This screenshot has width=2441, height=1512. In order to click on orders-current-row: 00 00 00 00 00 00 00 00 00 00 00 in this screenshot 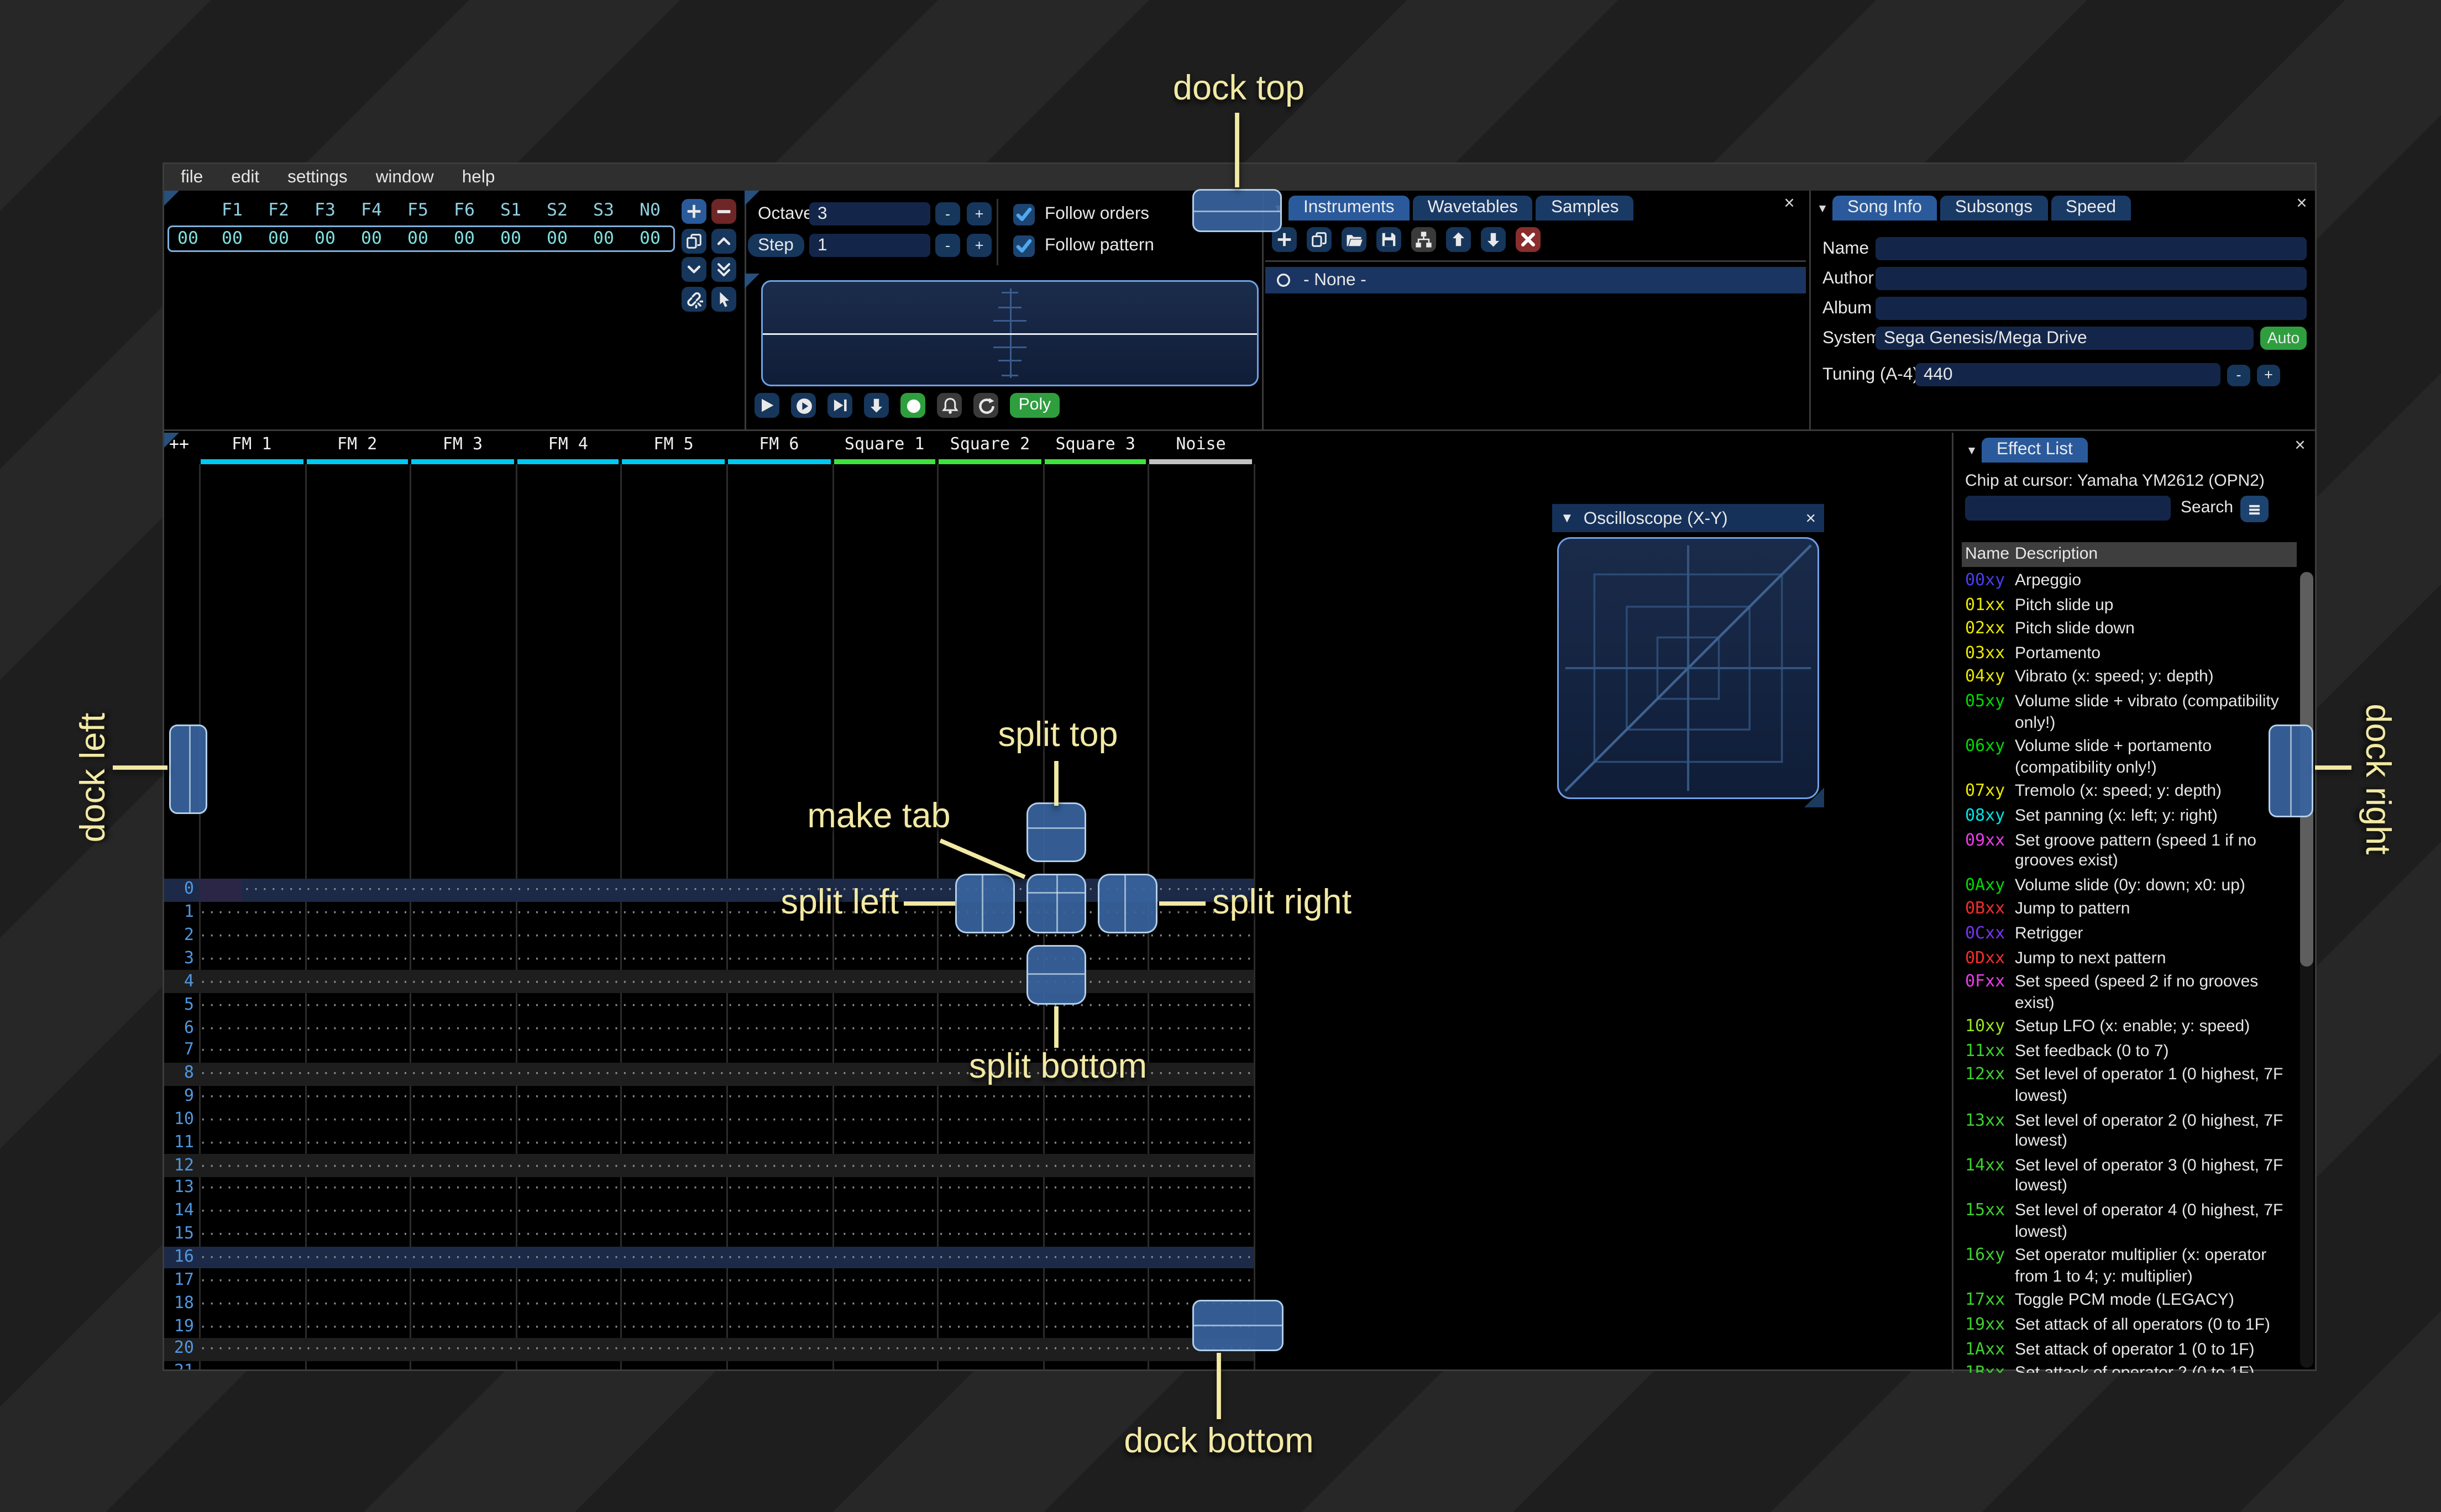, I will do `click(421, 238)`.